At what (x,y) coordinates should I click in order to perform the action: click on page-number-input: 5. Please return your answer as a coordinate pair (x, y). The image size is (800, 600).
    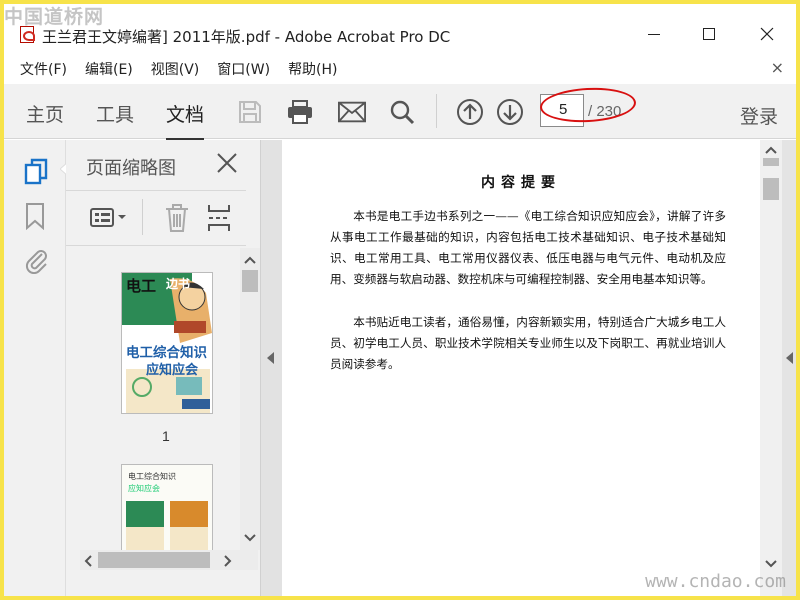
    Looking at the image, I should click on (562, 110).